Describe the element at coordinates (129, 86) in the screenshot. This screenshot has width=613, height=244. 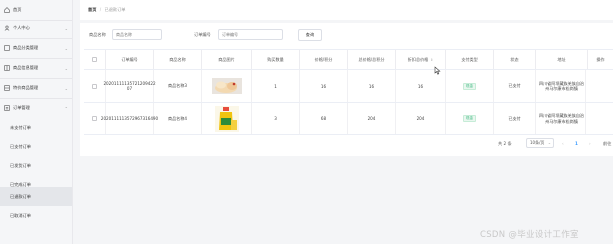
I see `cell-order-no: 20201111135721209422 07` at that location.